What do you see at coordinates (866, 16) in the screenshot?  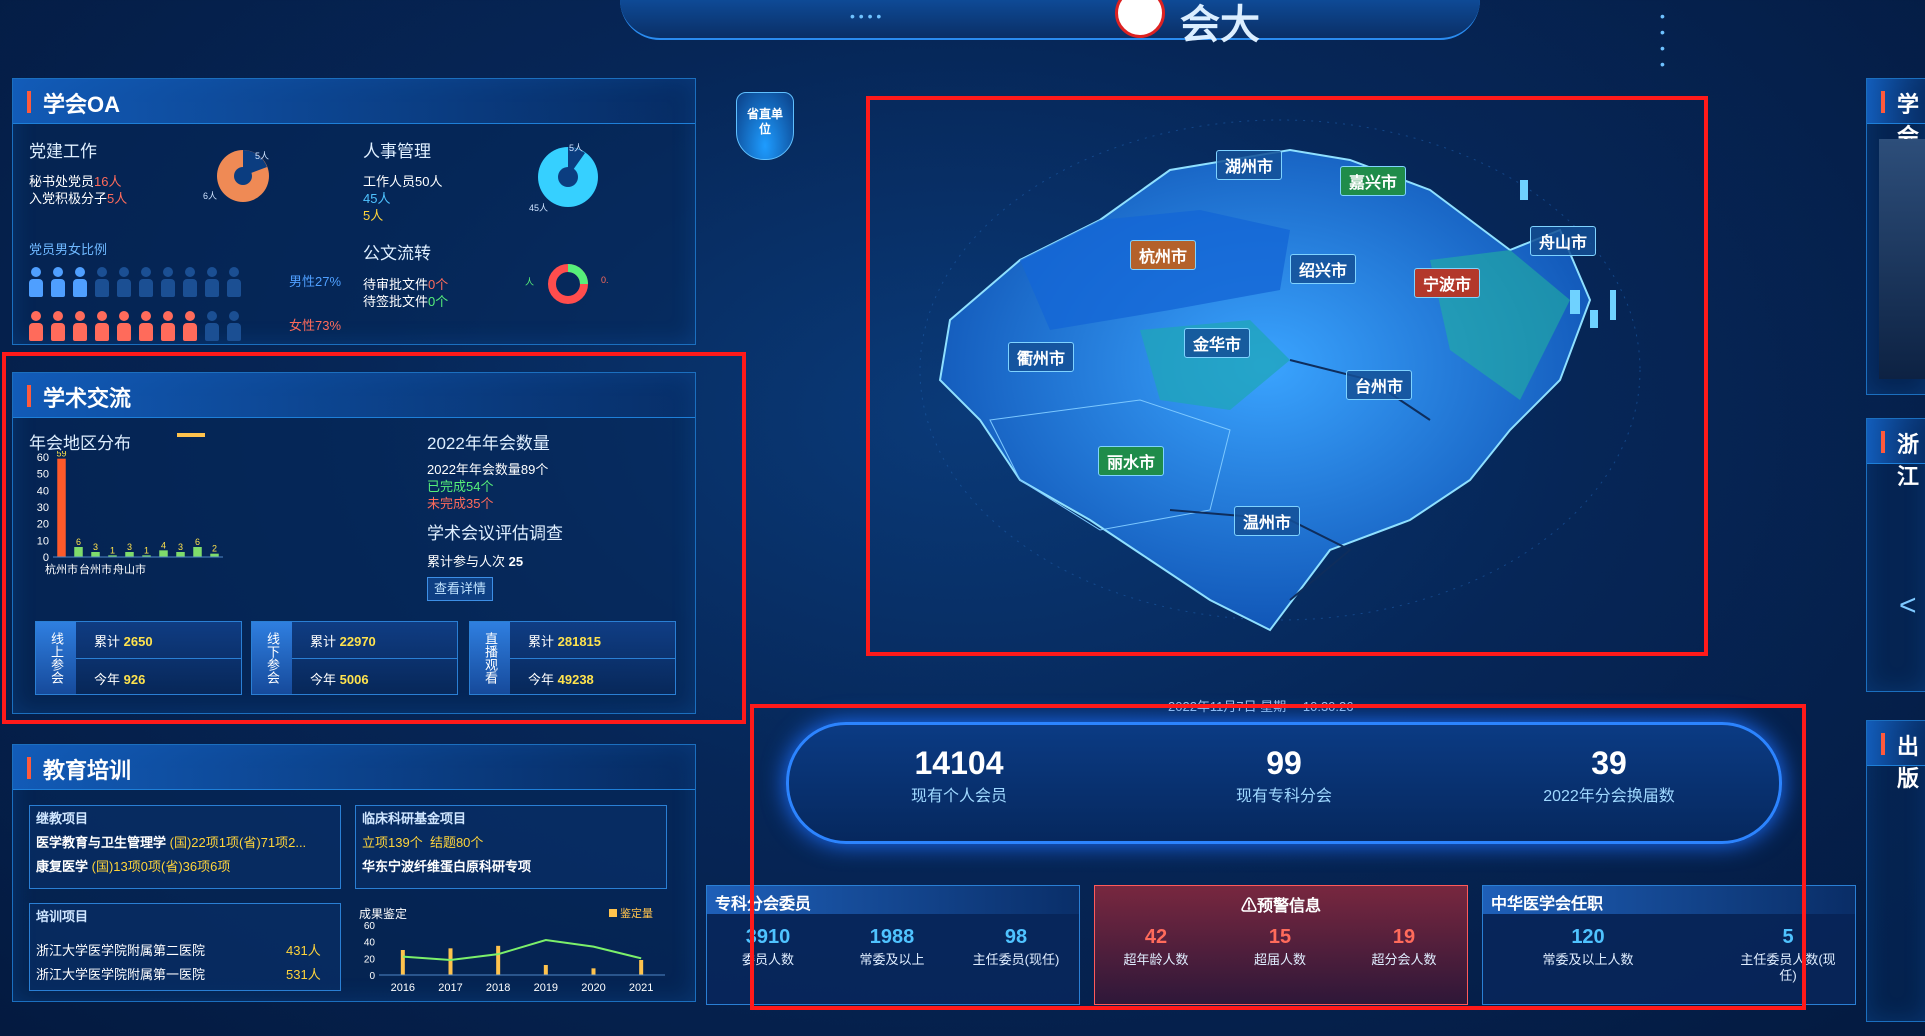 I see `header-dots-left: • • • •` at bounding box center [866, 16].